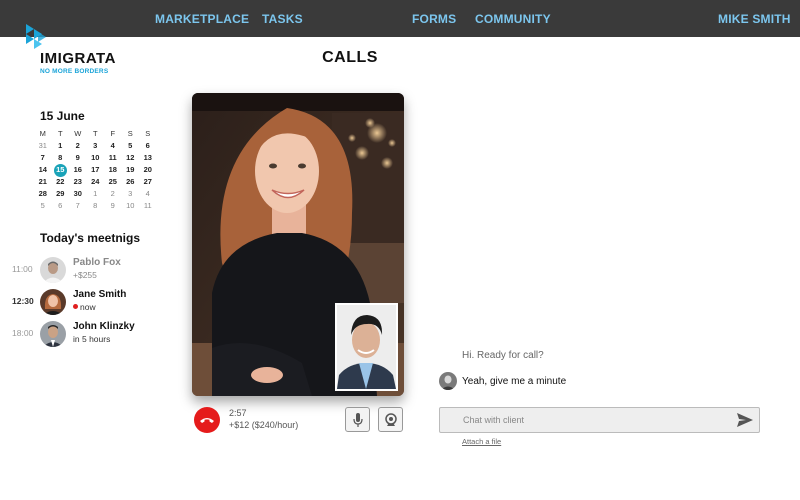  Describe the element at coordinates (75, 306) in the screenshot. I see `live-status-dot` at that location.